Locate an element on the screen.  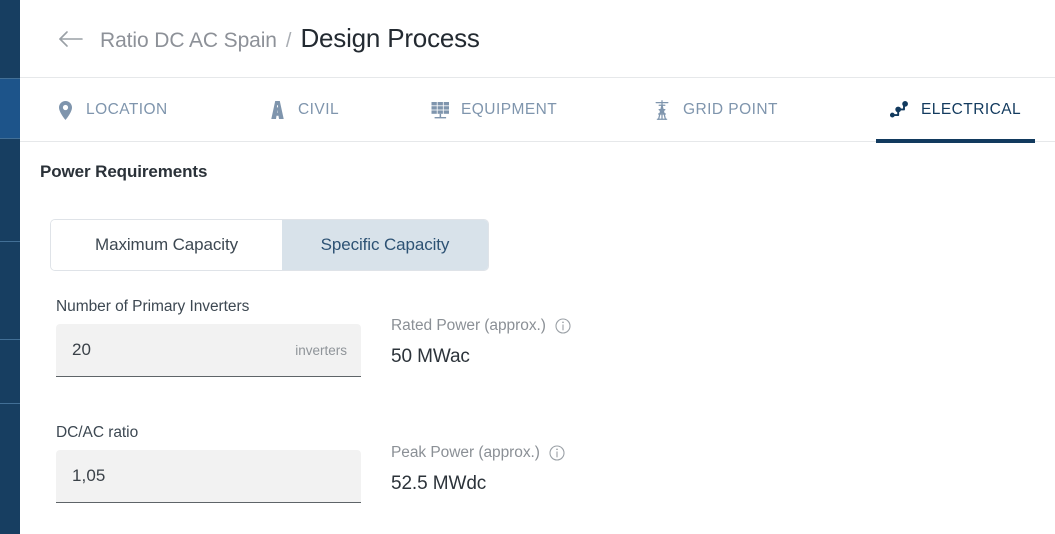
tab-location: LOCATION is located at coordinates (111, 110).